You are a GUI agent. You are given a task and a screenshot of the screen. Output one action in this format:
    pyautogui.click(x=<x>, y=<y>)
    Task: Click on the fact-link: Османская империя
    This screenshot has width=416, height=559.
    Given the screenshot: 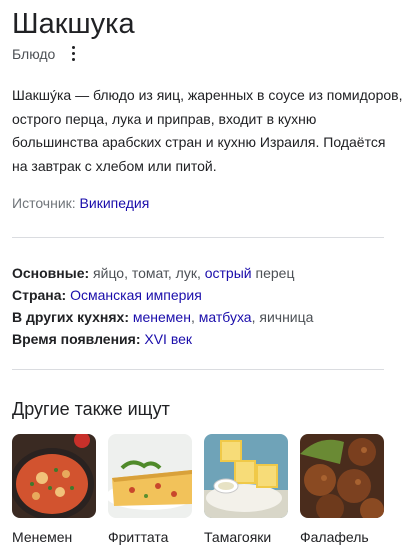 What is the action you would take?
    pyautogui.click(x=136, y=295)
    